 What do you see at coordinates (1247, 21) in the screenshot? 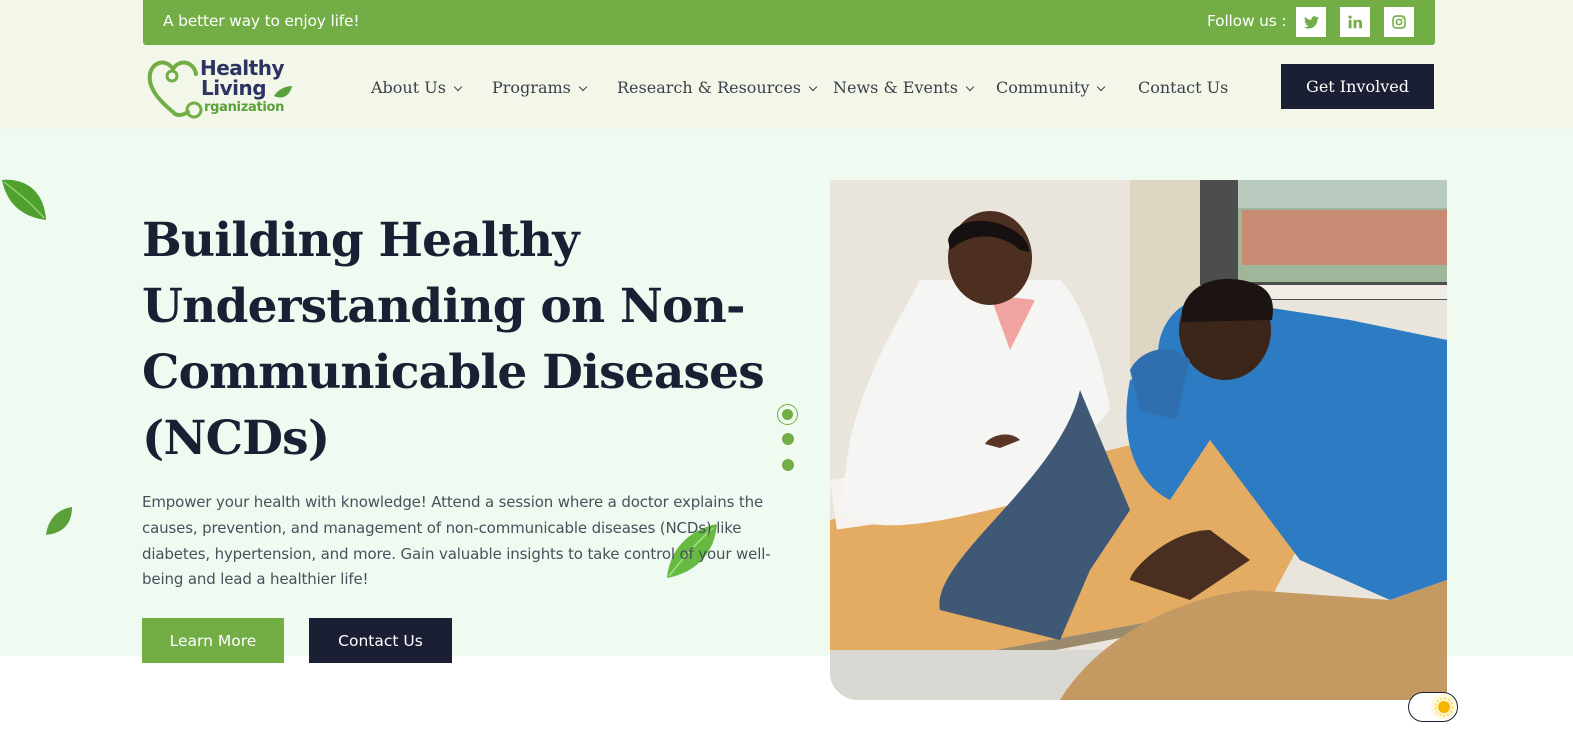
I see `follow-us-label: Follow us :` at bounding box center [1247, 21].